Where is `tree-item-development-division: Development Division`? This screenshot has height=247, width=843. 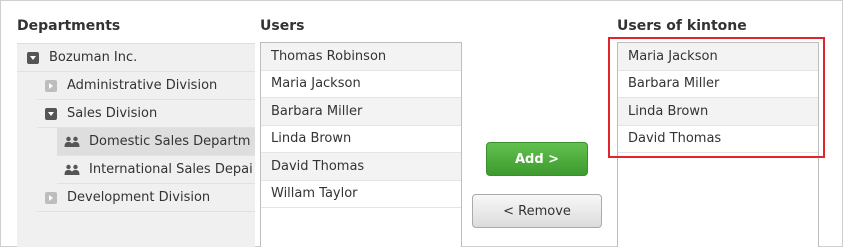
tree-item-development-division: Development Division is located at coordinates (146, 198).